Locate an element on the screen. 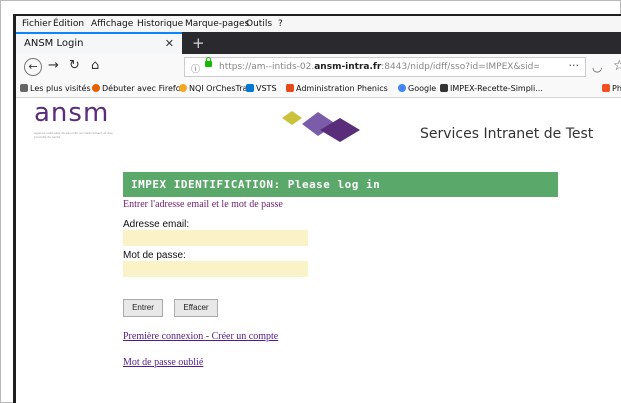 The height and width of the screenshot is (403, 621). tab-strip: ANSM Login ✕ + is located at coordinates (318, 43).